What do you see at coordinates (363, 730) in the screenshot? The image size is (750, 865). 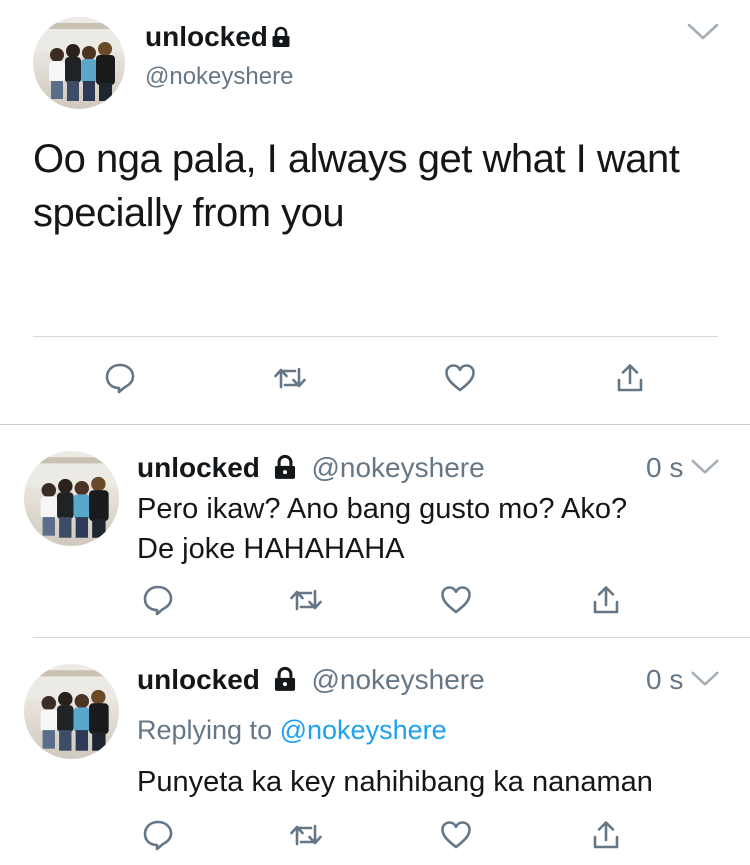 I see `replying-to-link: @nokeyshere` at bounding box center [363, 730].